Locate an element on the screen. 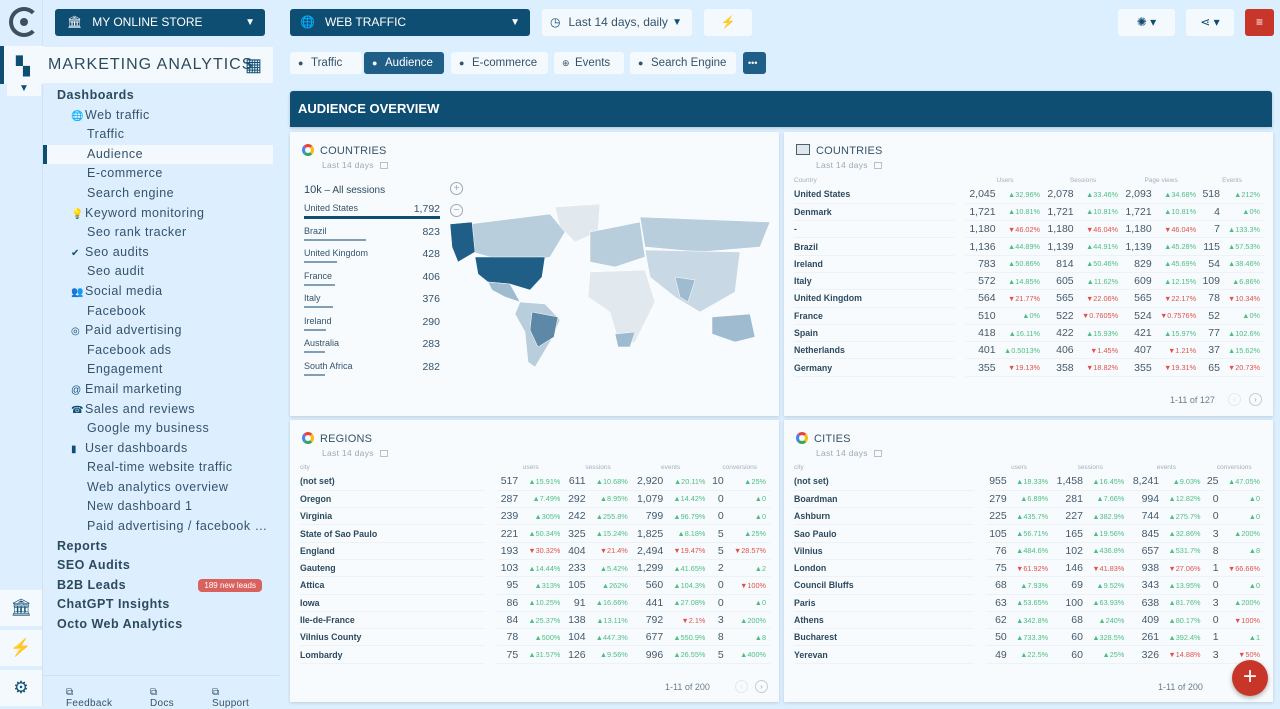 The height and width of the screenshot is (709, 1280). sidebar-item-seo-rank-tracker: Seo rank tracker is located at coordinates (161, 233).